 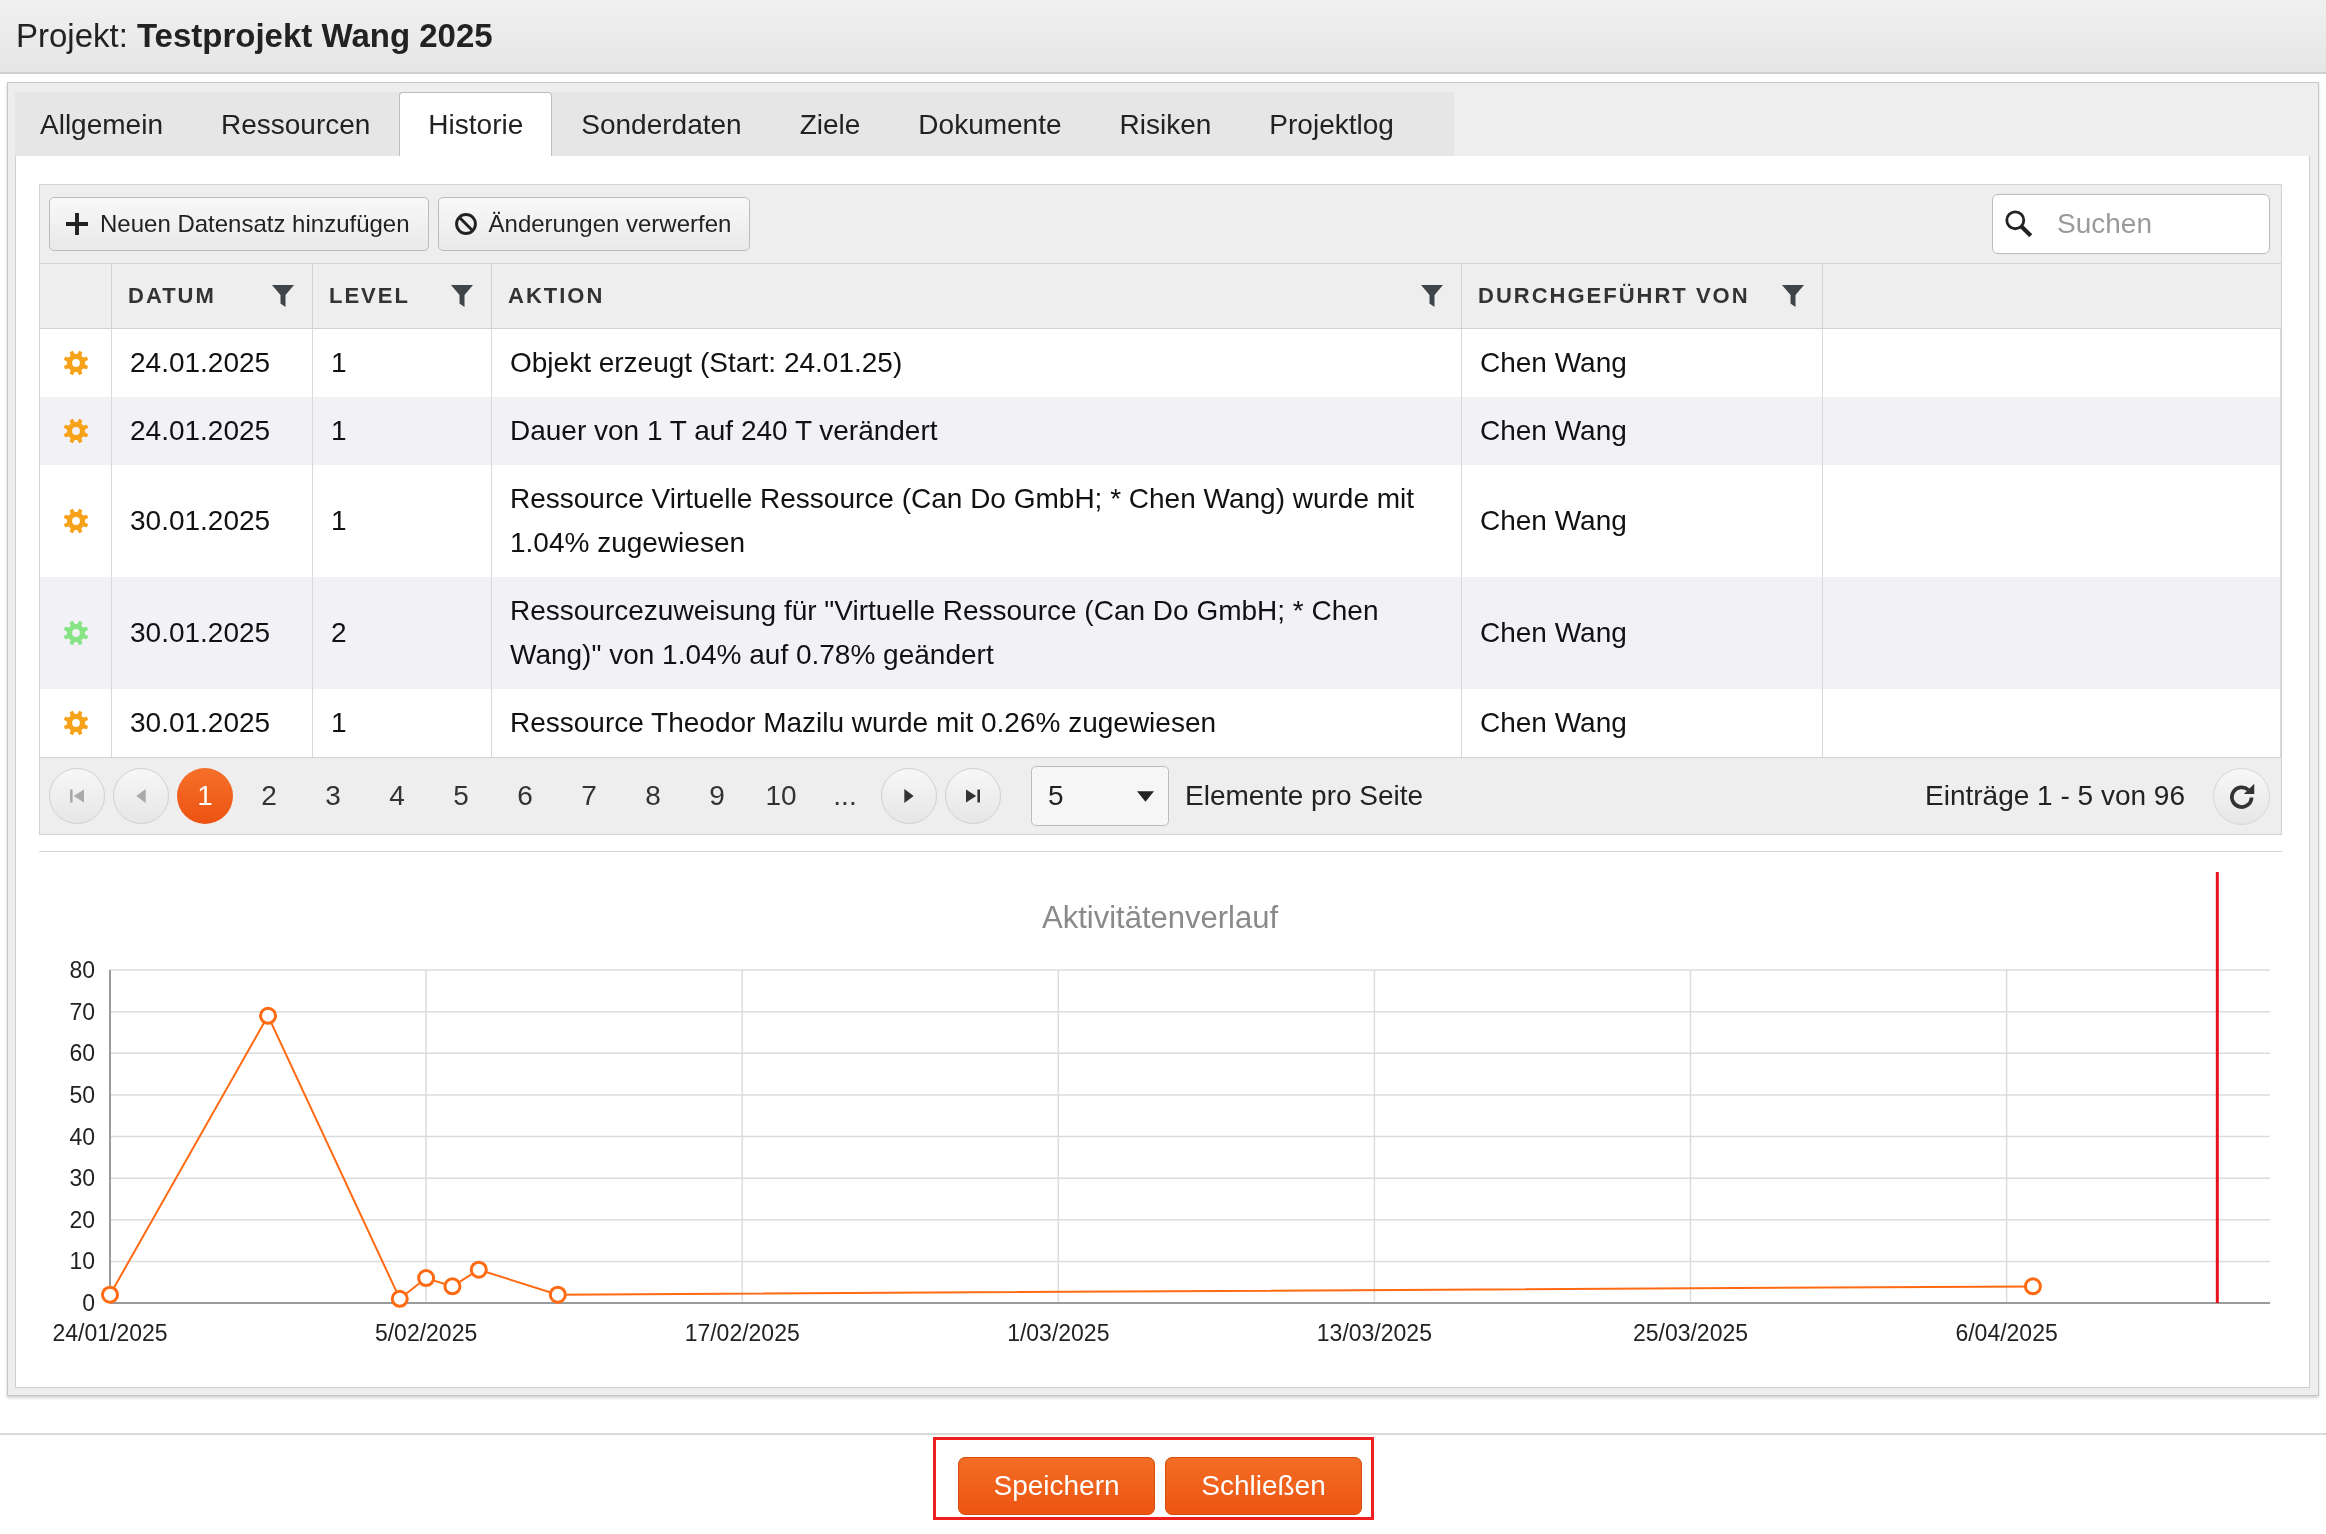 What do you see at coordinates (525, 796) in the screenshot?
I see `page-button: 6` at bounding box center [525, 796].